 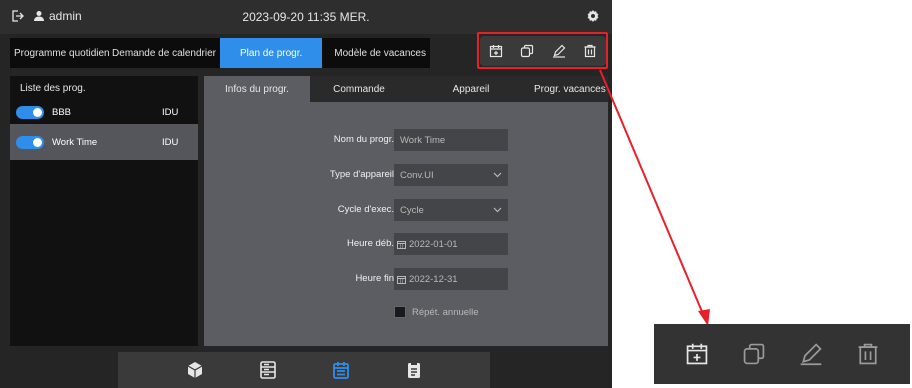 What do you see at coordinates (697, 354) in the screenshot?
I see `calendar-add-icon` at bounding box center [697, 354].